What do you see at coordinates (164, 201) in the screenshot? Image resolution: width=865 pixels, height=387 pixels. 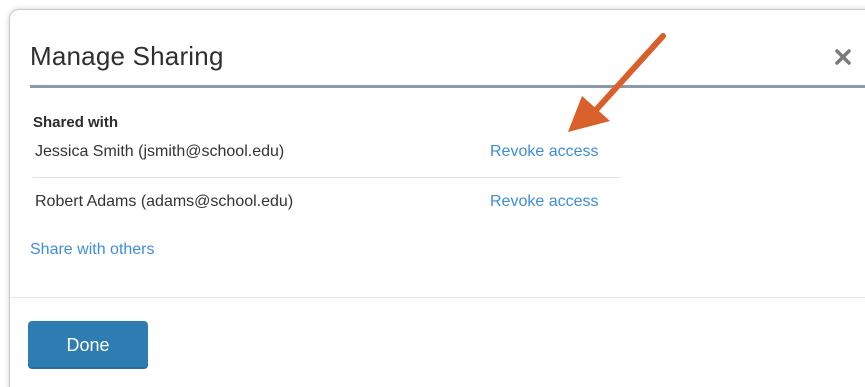 I see `shared-person-name: Robert Adams (adams@school.edu)` at bounding box center [164, 201].